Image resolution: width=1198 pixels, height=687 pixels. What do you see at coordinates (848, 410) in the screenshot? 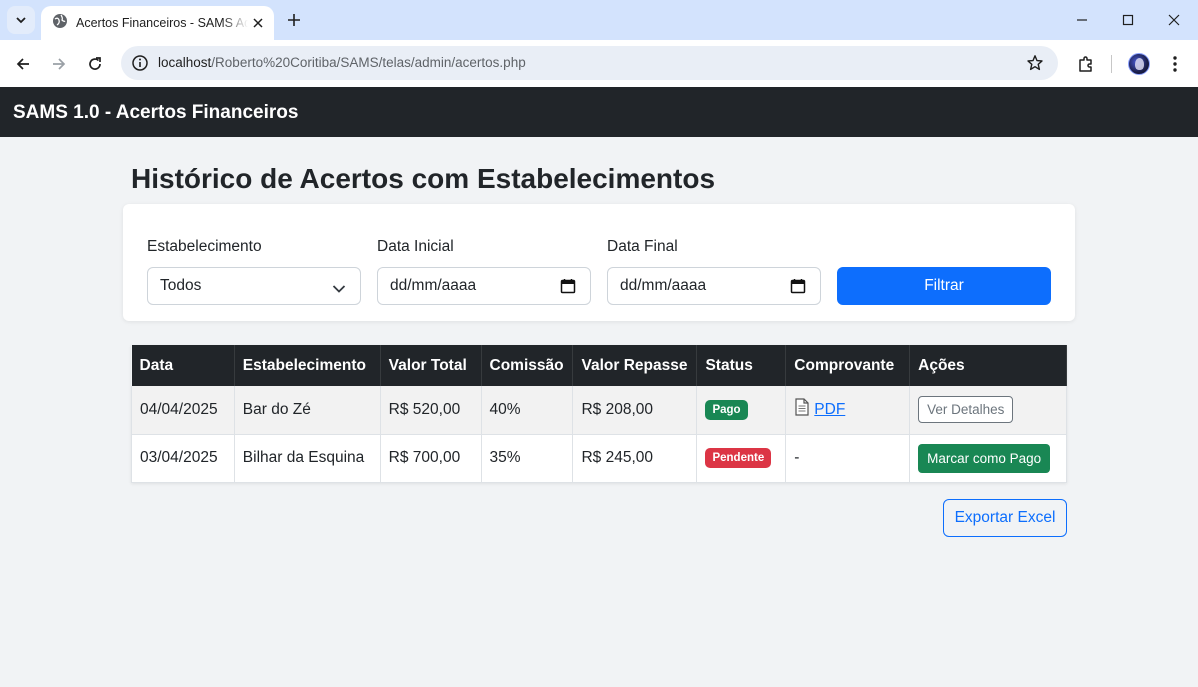
I see `cell-comprovante: PDF` at bounding box center [848, 410].